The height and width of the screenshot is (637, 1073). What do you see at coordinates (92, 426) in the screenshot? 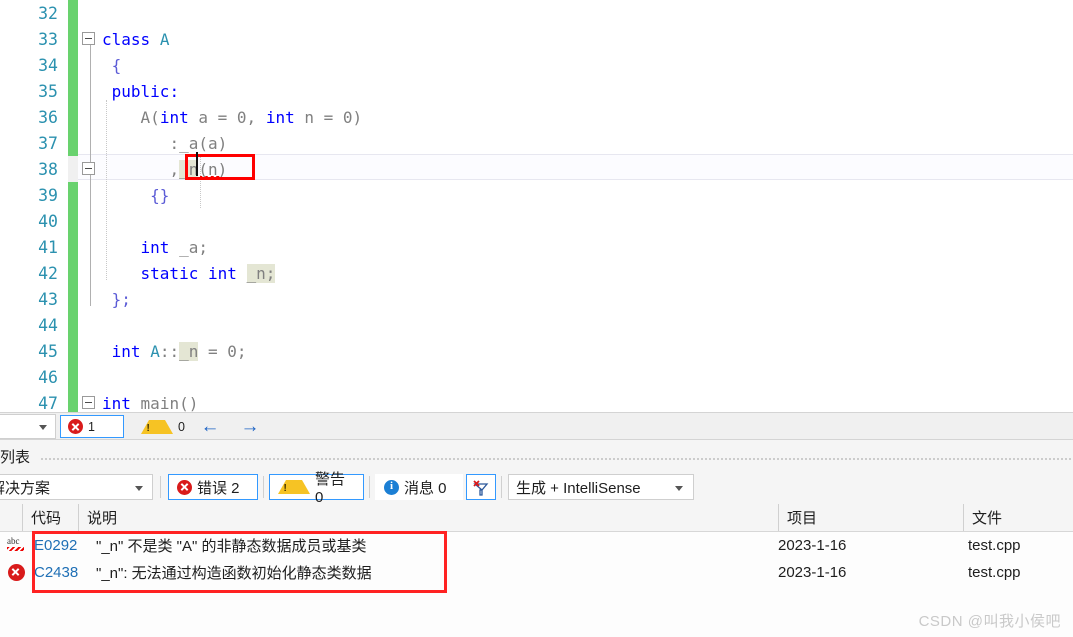
I see `error-count-button: 1` at bounding box center [92, 426].